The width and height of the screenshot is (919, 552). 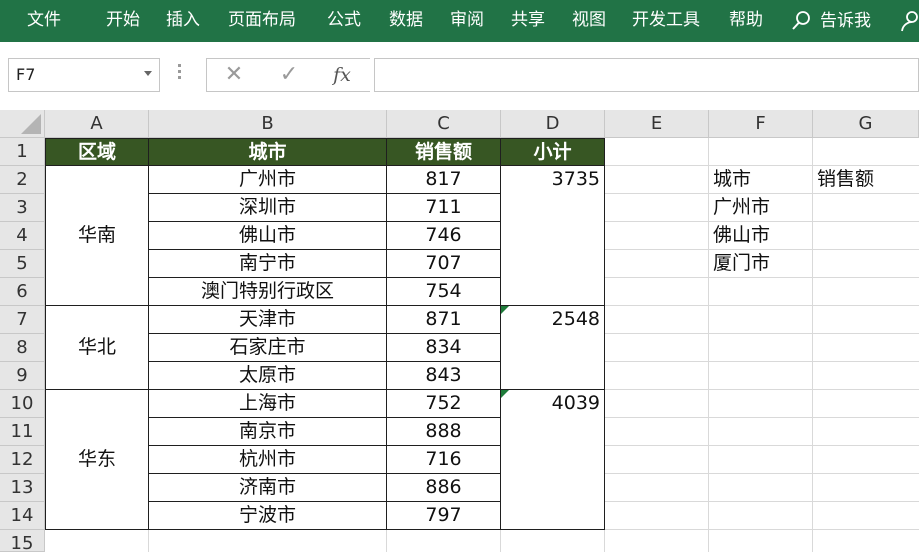 What do you see at coordinates (443, 403) in the screenshot?
I see `sales-cell: 752` at bounding box center [443, 403].